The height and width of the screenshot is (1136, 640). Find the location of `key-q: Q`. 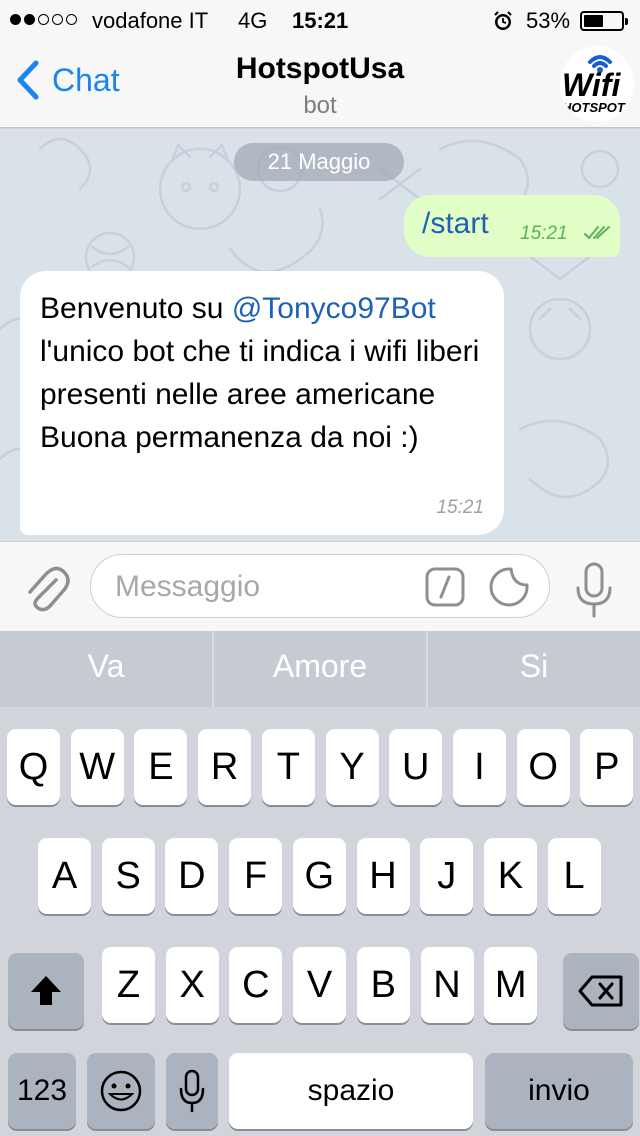

key-q: Q is located at coordinates (33, 767).